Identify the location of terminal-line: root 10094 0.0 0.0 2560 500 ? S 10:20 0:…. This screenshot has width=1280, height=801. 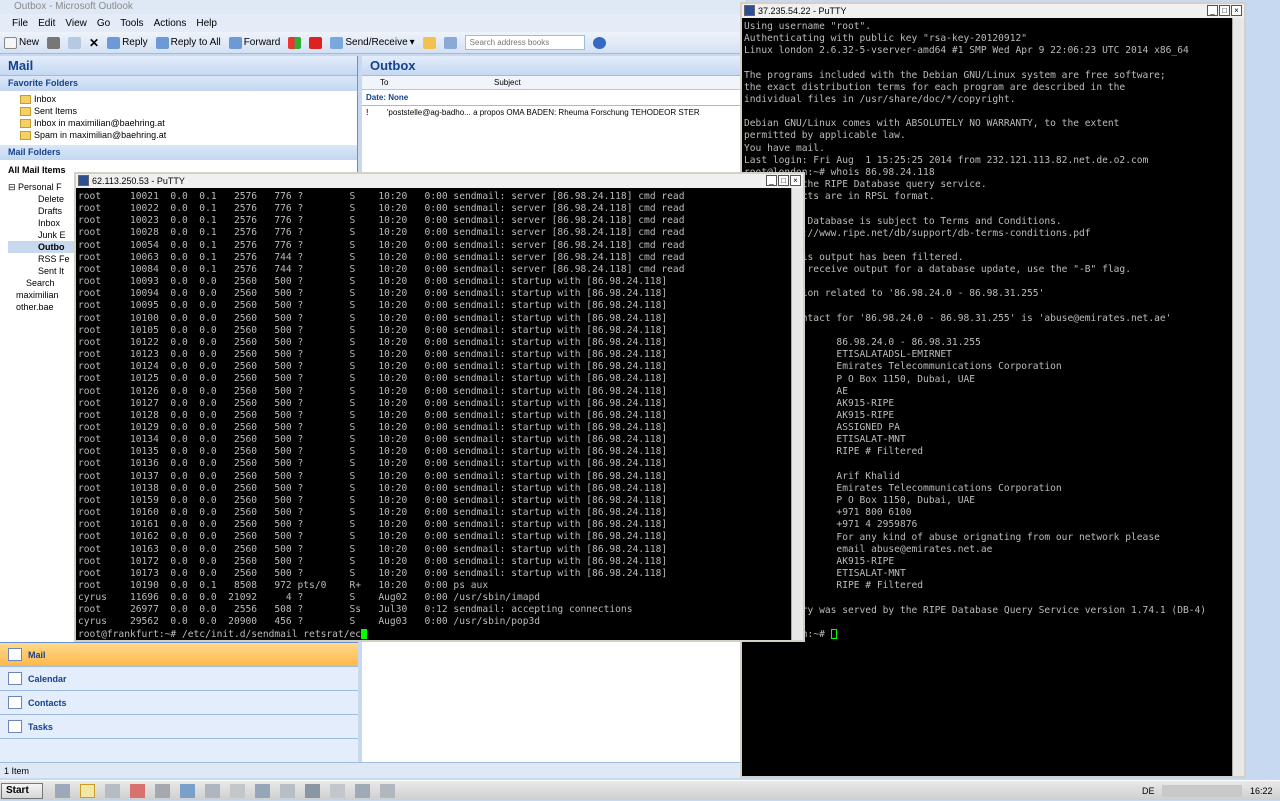
(373, 294).